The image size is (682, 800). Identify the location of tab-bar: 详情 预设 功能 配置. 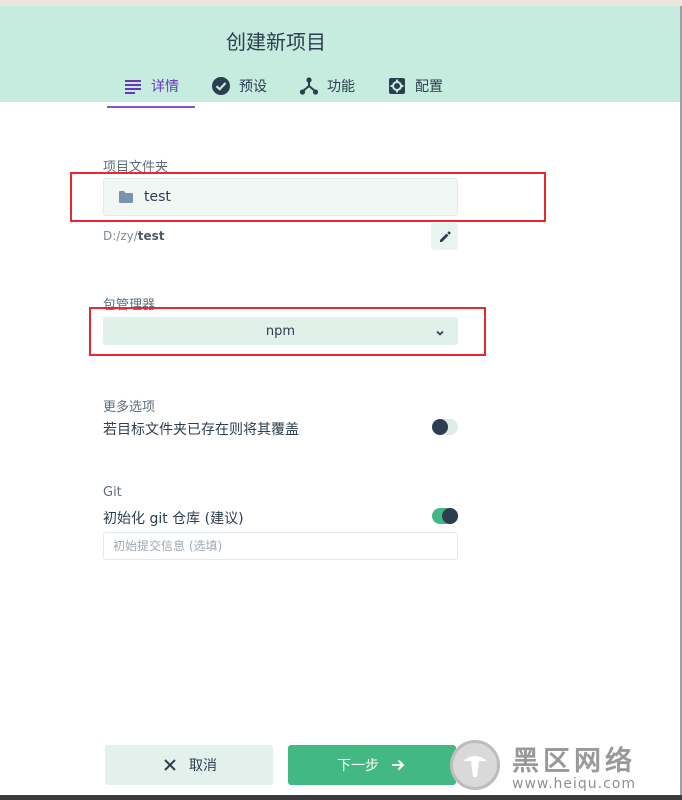
(283, 86).